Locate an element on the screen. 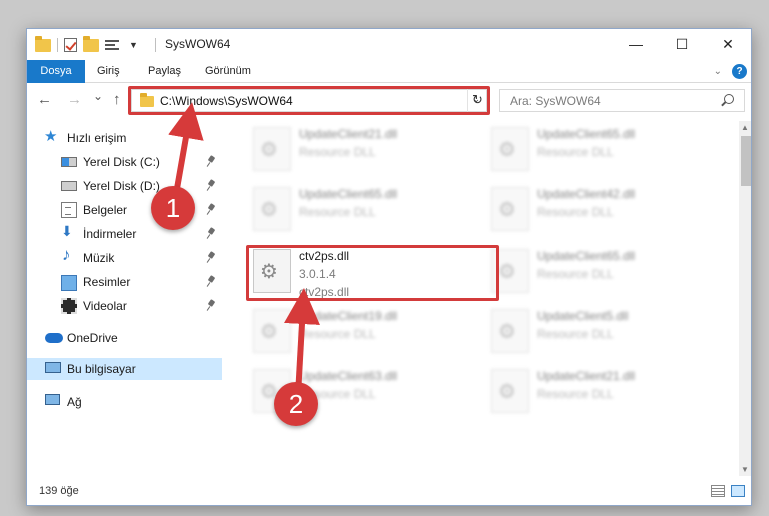  sidebar-item-network: Ağ is located at coordinates (124, 402).